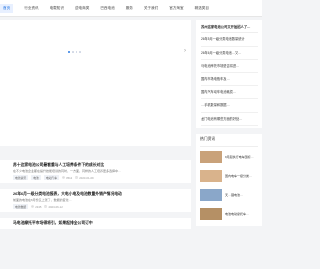 The height and width of the screenshot is (269, 320). What do you see at coordinates (97, 177) in the screenshot?
I see `article-meta: 电池资讯 电池 电动汽车 3512 2023-01-09` at bounding box center [97, 177].